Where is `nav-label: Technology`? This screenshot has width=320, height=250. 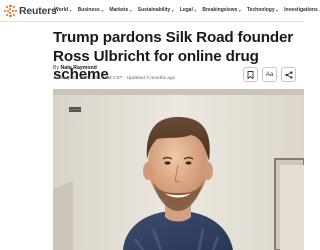 nav-label: Technology is located at coordinates (260, 10).